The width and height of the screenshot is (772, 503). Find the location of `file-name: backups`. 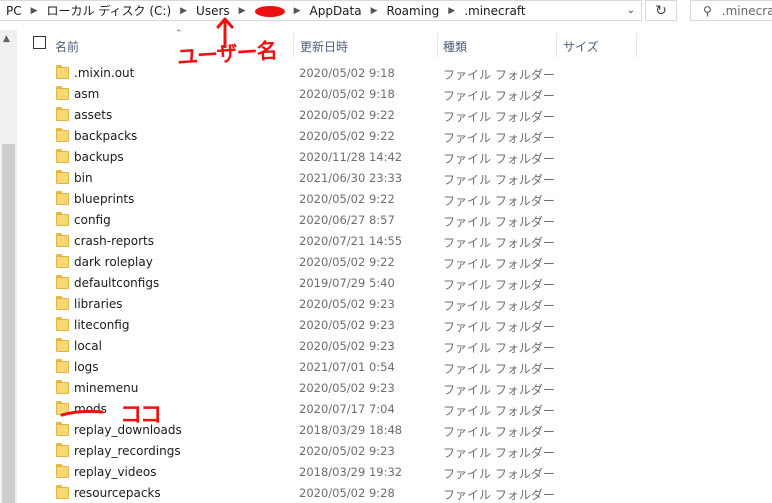

file-name: backups is located at coordinates (99, 157).